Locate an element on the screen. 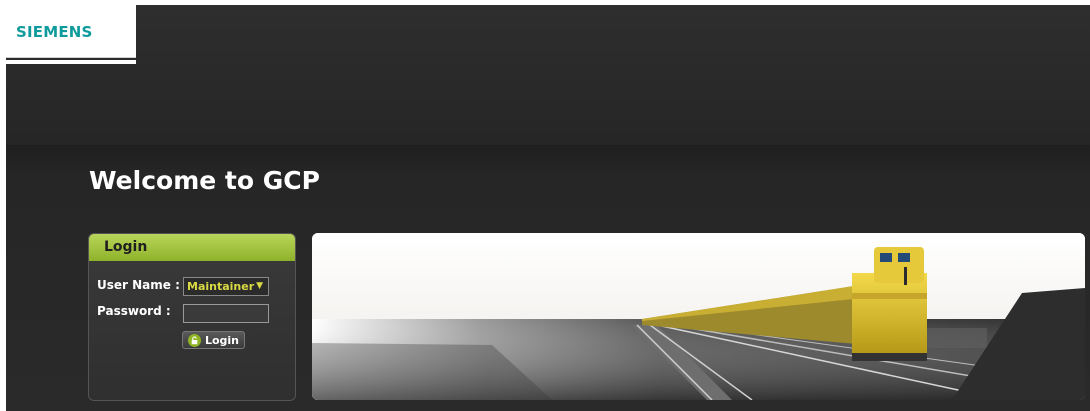  login-panel-header: Login is located at coordinates (192, 247).